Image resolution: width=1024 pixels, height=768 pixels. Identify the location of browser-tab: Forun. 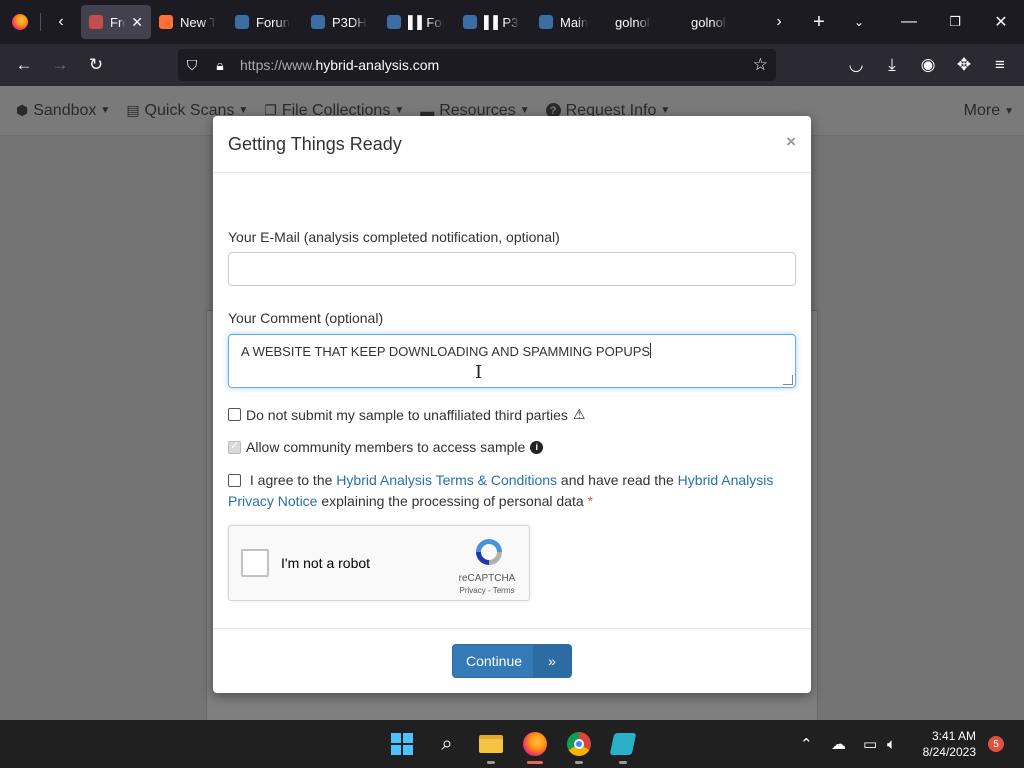
(265, 22).